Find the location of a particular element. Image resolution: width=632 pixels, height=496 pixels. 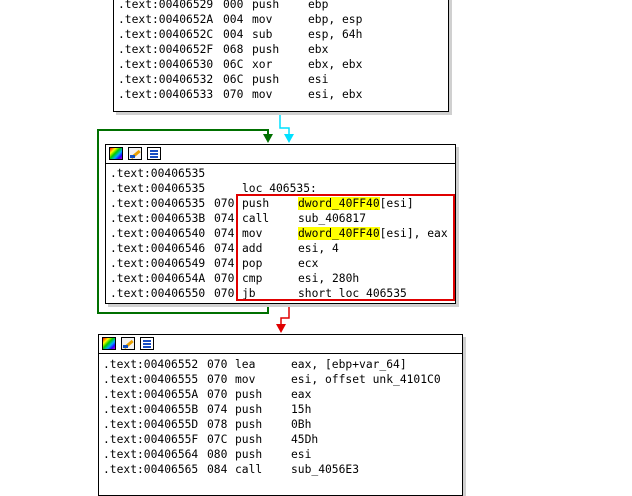

operands: esp, 64h is located at coordinates (335, 34).